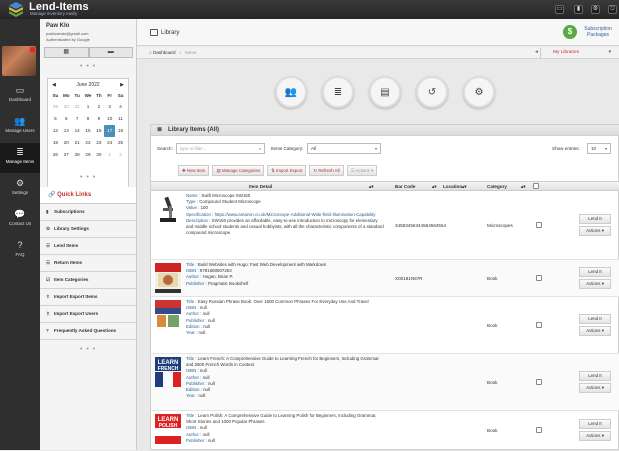 The image size is (619, 451). I want to click on speaker-icon: ◄, so click(536, 52).